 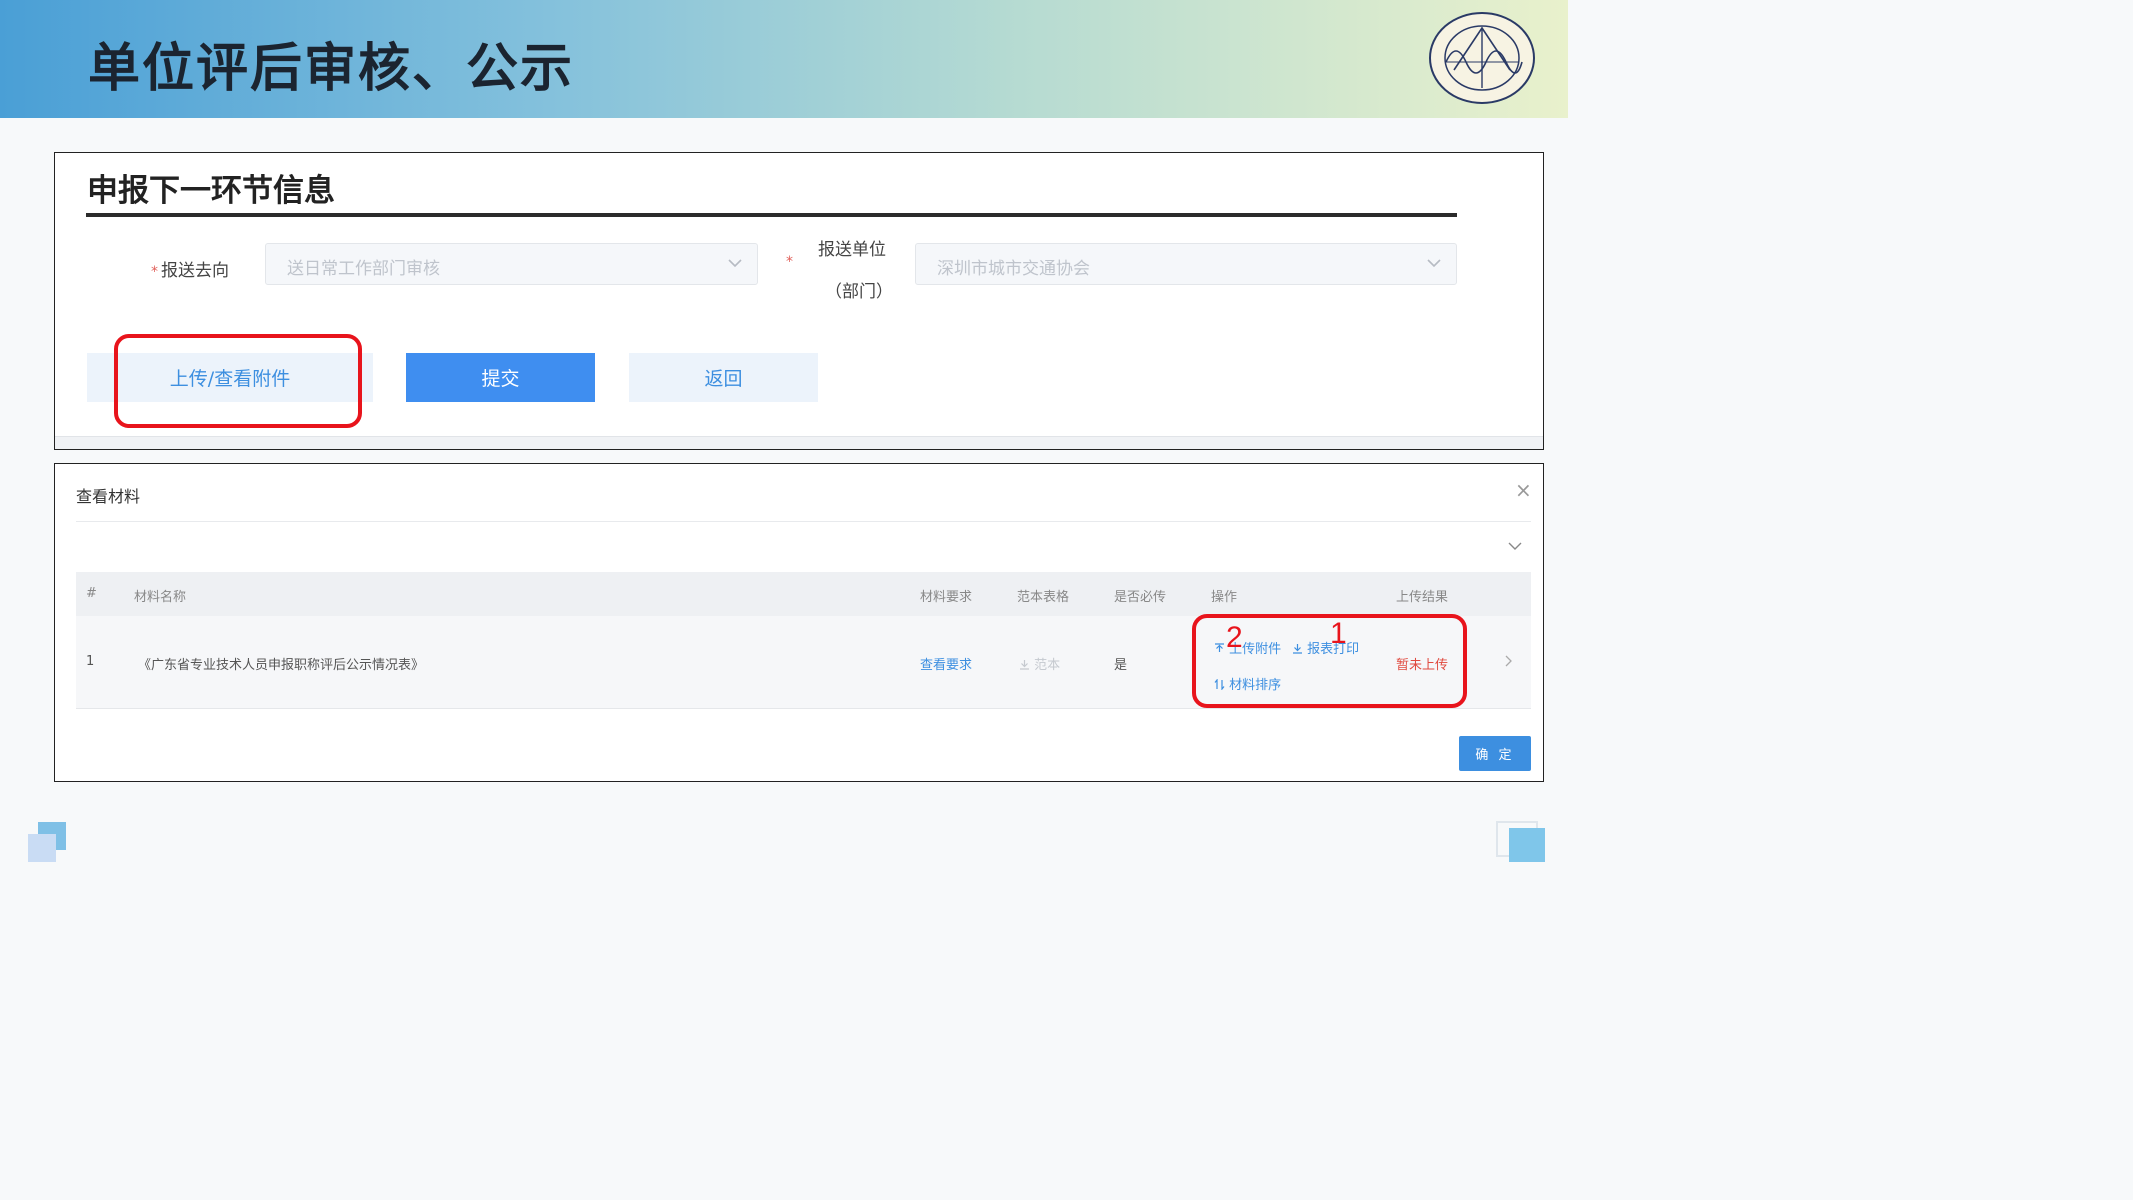 What do you see at coordinates (238, 381) in the screenshot?
I see `annotation-highlight-upload-button` at bounding box center [238, 381].